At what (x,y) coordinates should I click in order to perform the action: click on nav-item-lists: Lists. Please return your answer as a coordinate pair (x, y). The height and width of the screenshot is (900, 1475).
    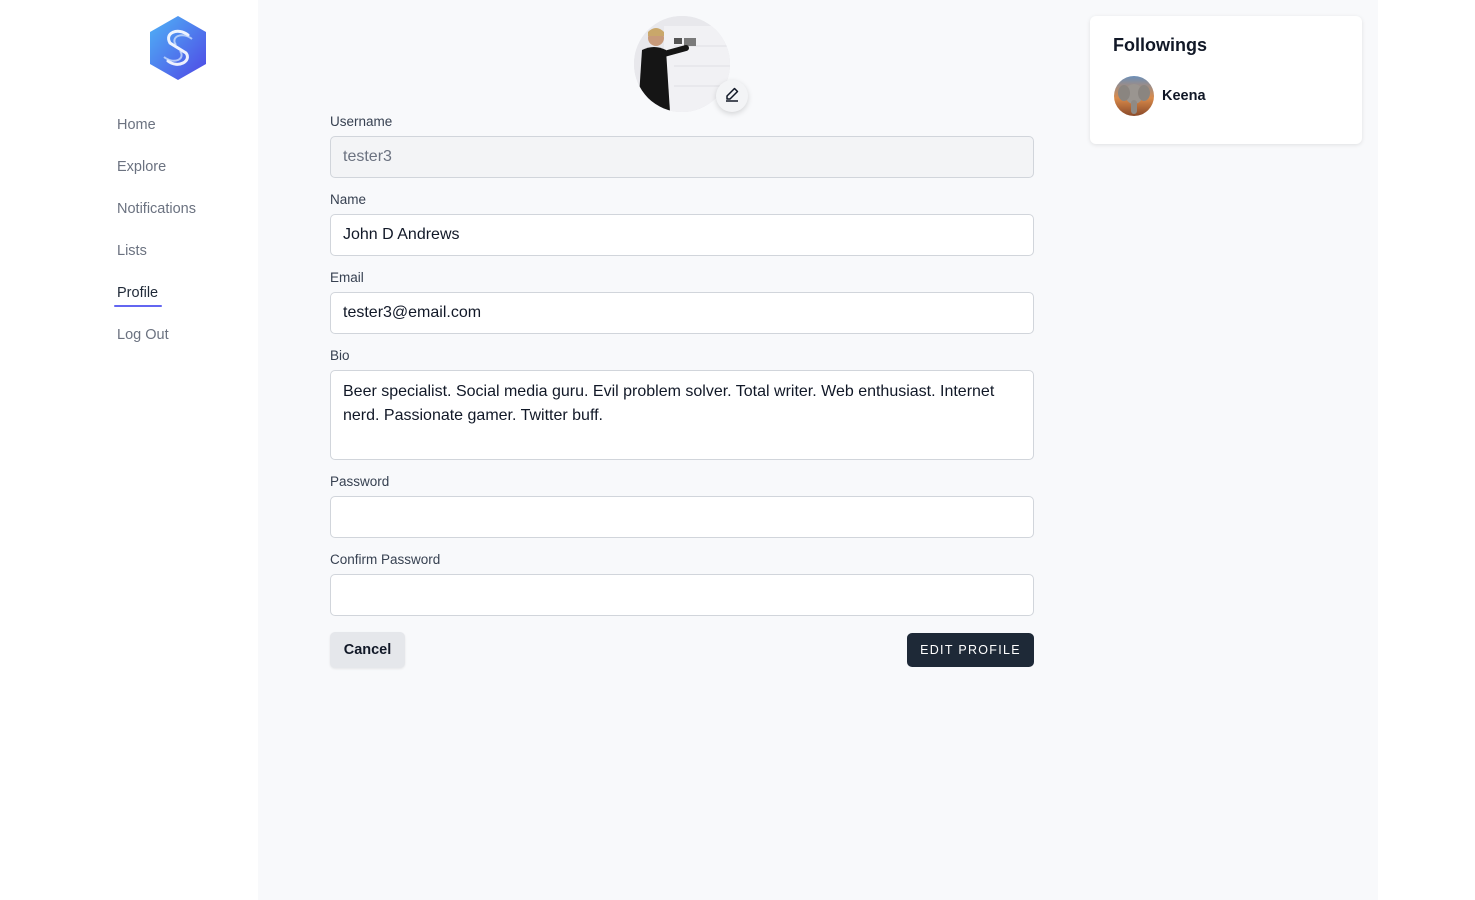
    Looking at the image, I should click on (156, 261).